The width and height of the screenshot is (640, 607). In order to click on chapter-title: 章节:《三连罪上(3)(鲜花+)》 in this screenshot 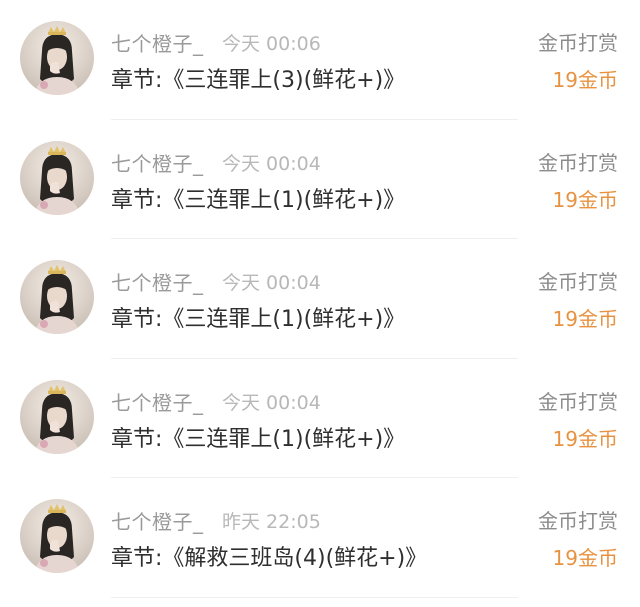, I will do `click(258, 78)`.